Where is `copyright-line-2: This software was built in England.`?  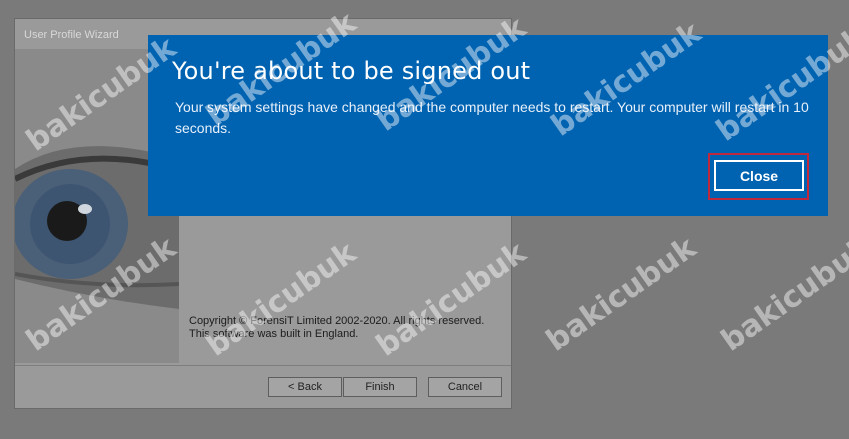 copyright-line-2: This software was built in England. is located at coordinates (274, 334).